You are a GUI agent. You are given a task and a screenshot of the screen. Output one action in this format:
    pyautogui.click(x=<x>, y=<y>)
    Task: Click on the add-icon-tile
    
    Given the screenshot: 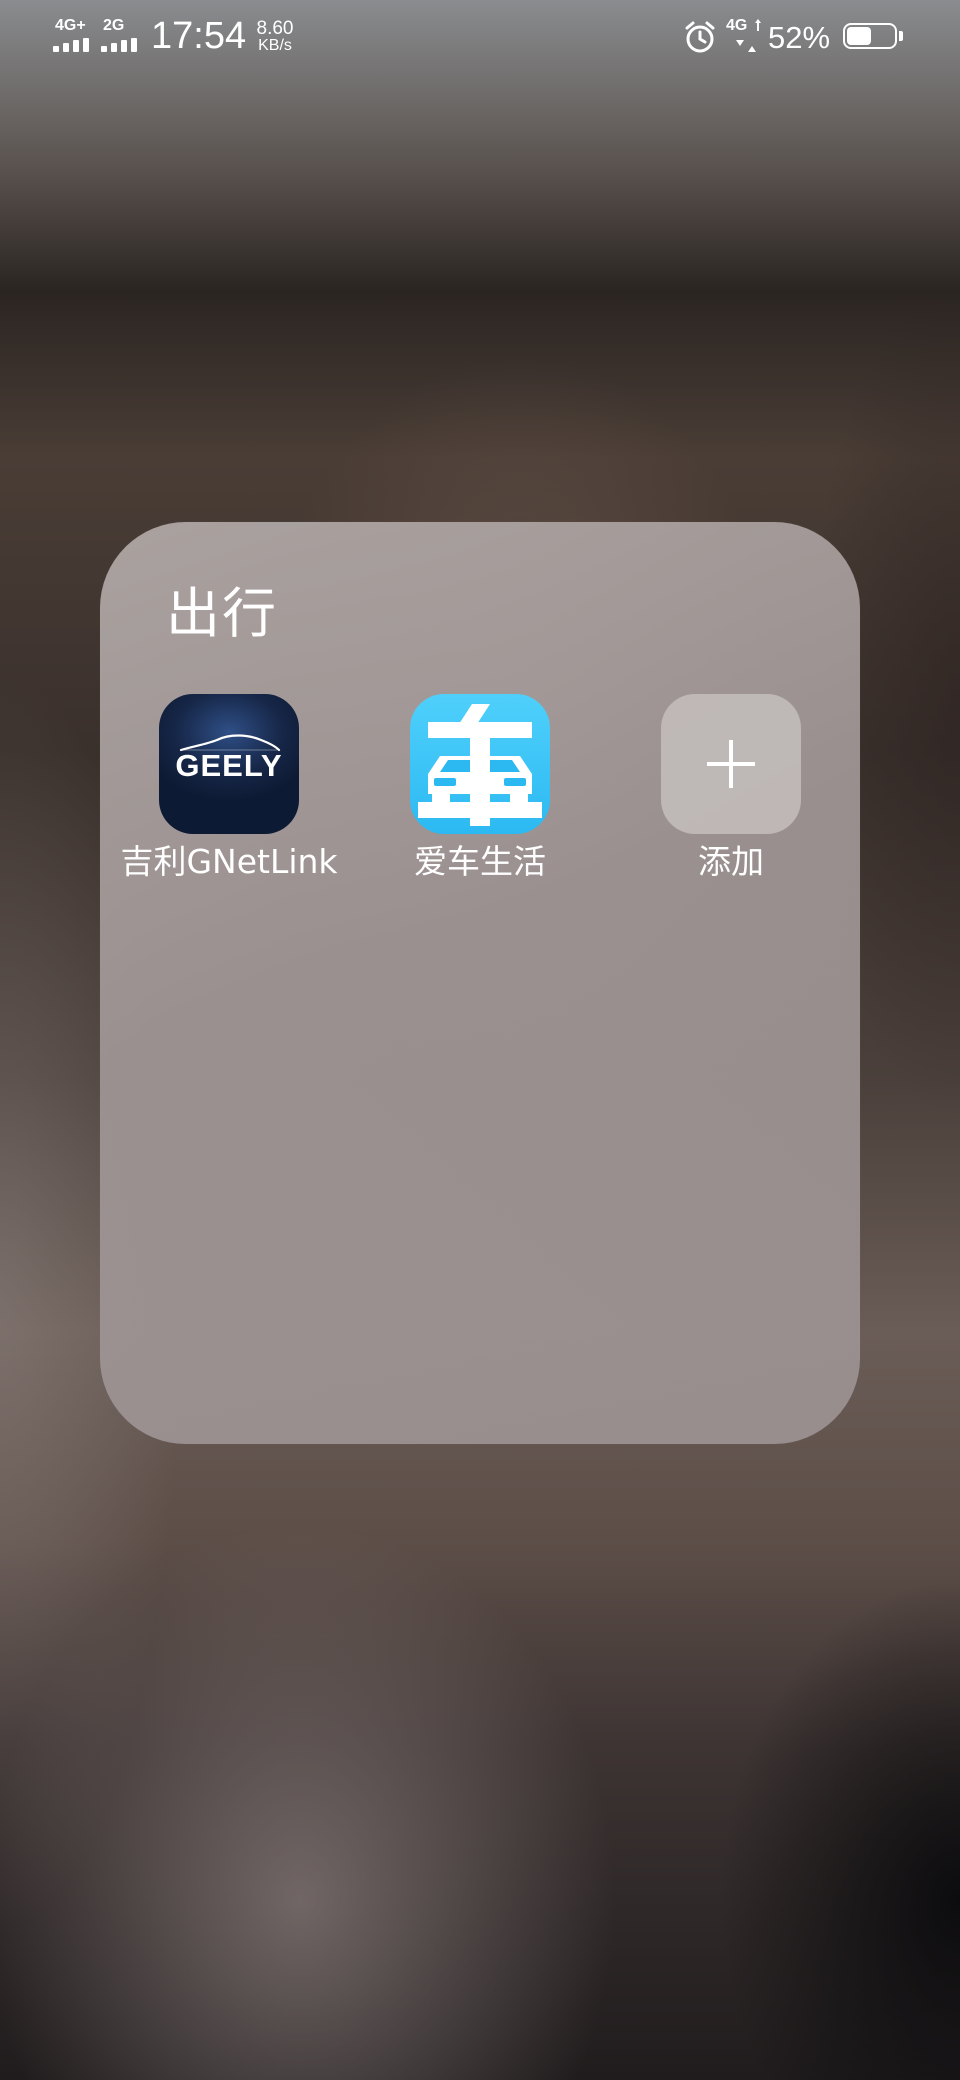 What is the action you would take?
    pyautogui.click(x=731, y=764)
    